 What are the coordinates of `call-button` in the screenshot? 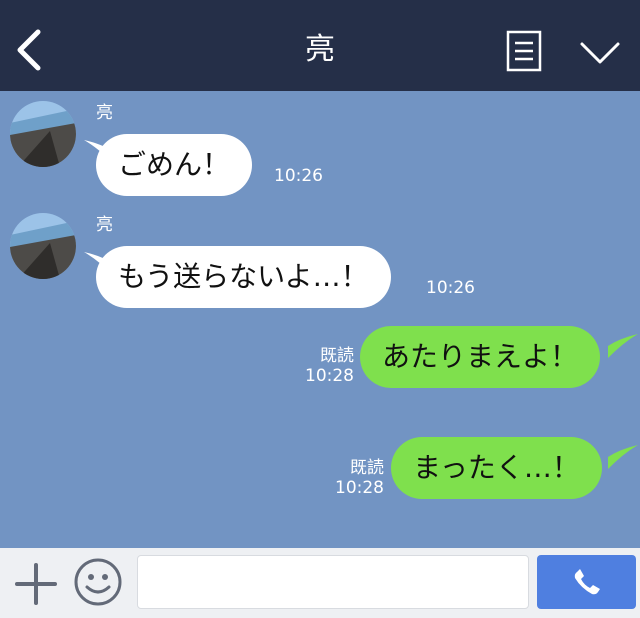 It's located at (586, 582).